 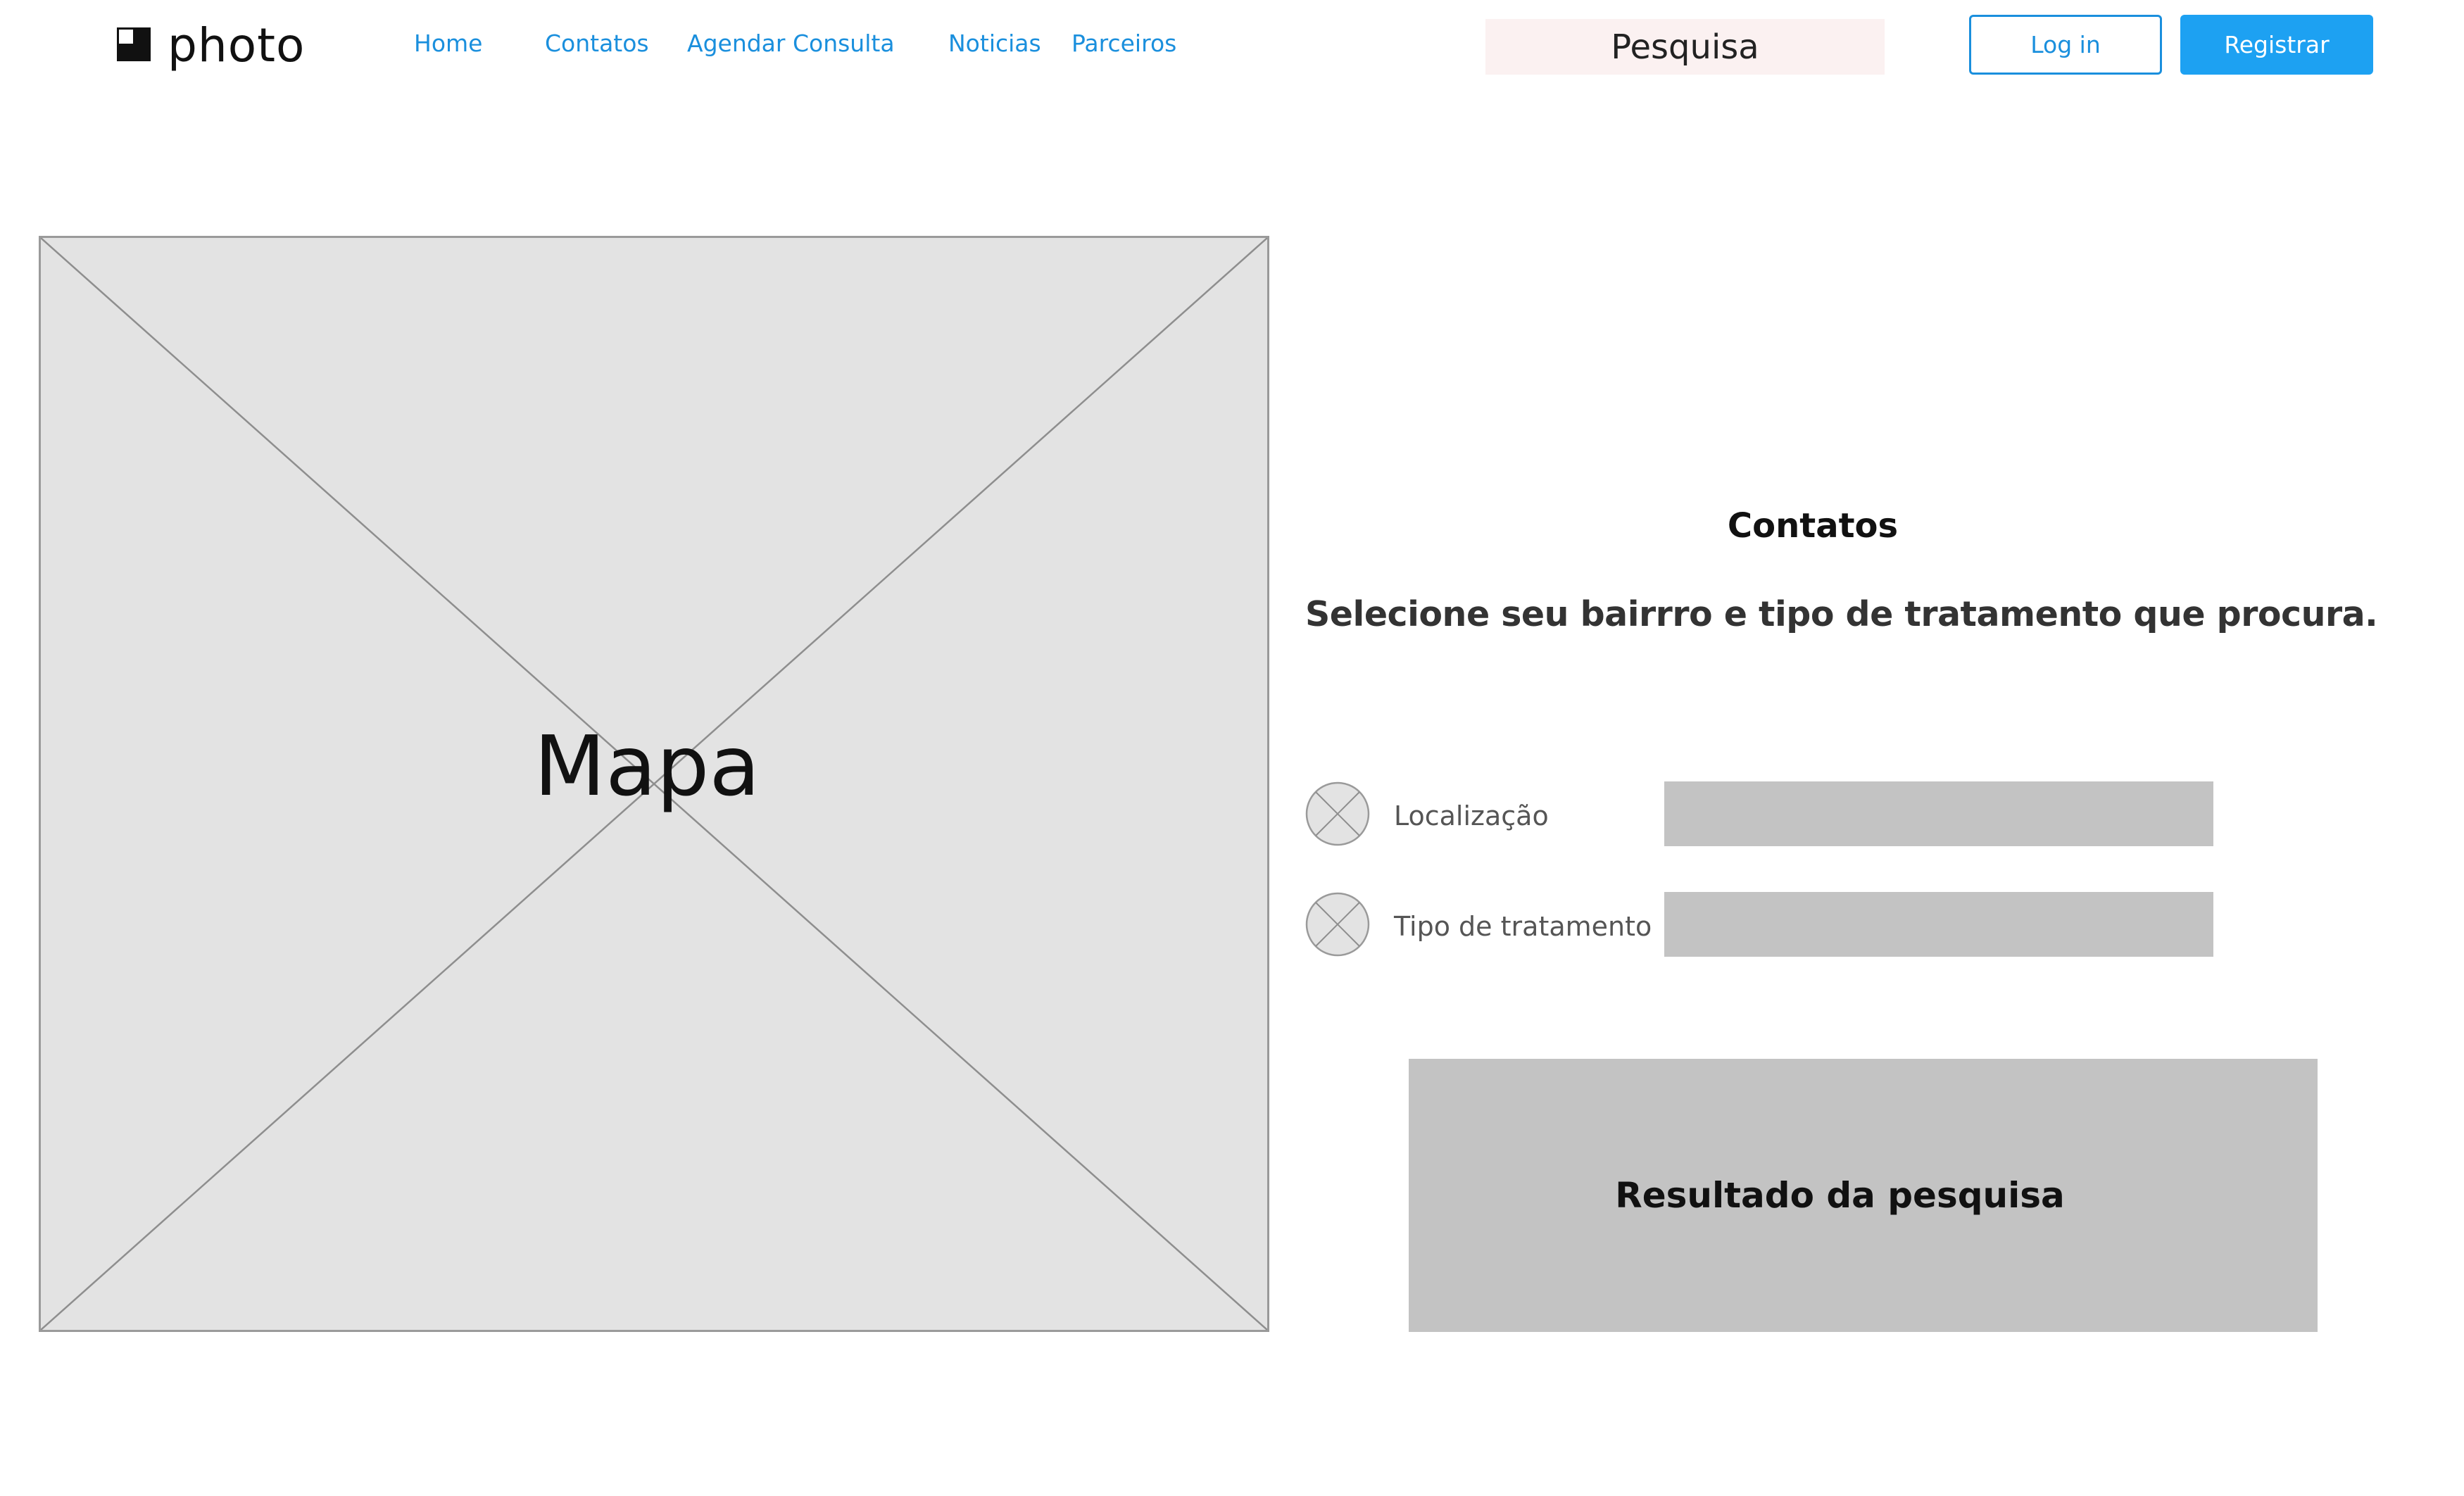 What do you see at coordinates (597, 43) in the screenshot?
I see `nav-contatos: Contatos` at bounding box center [597, 43].